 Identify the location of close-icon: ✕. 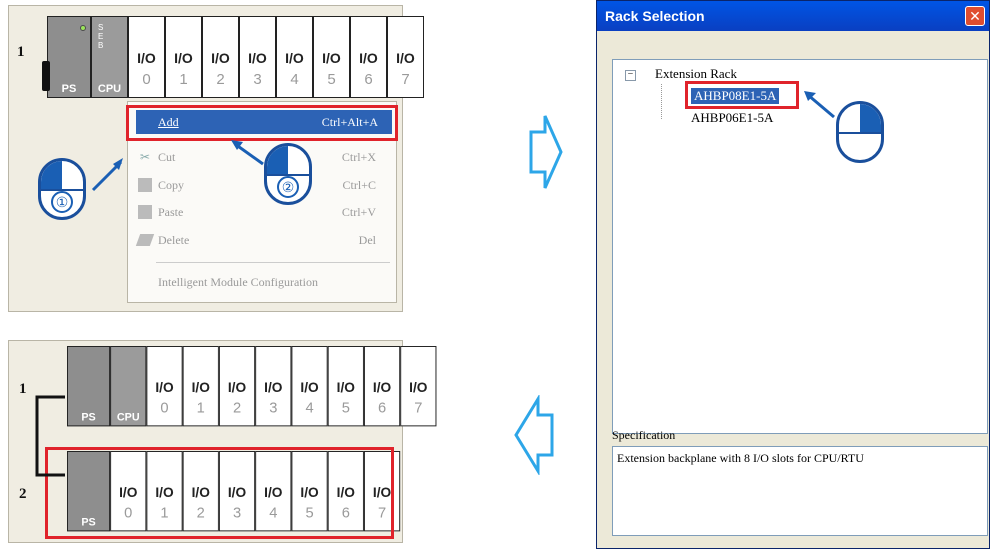
(975, 16).